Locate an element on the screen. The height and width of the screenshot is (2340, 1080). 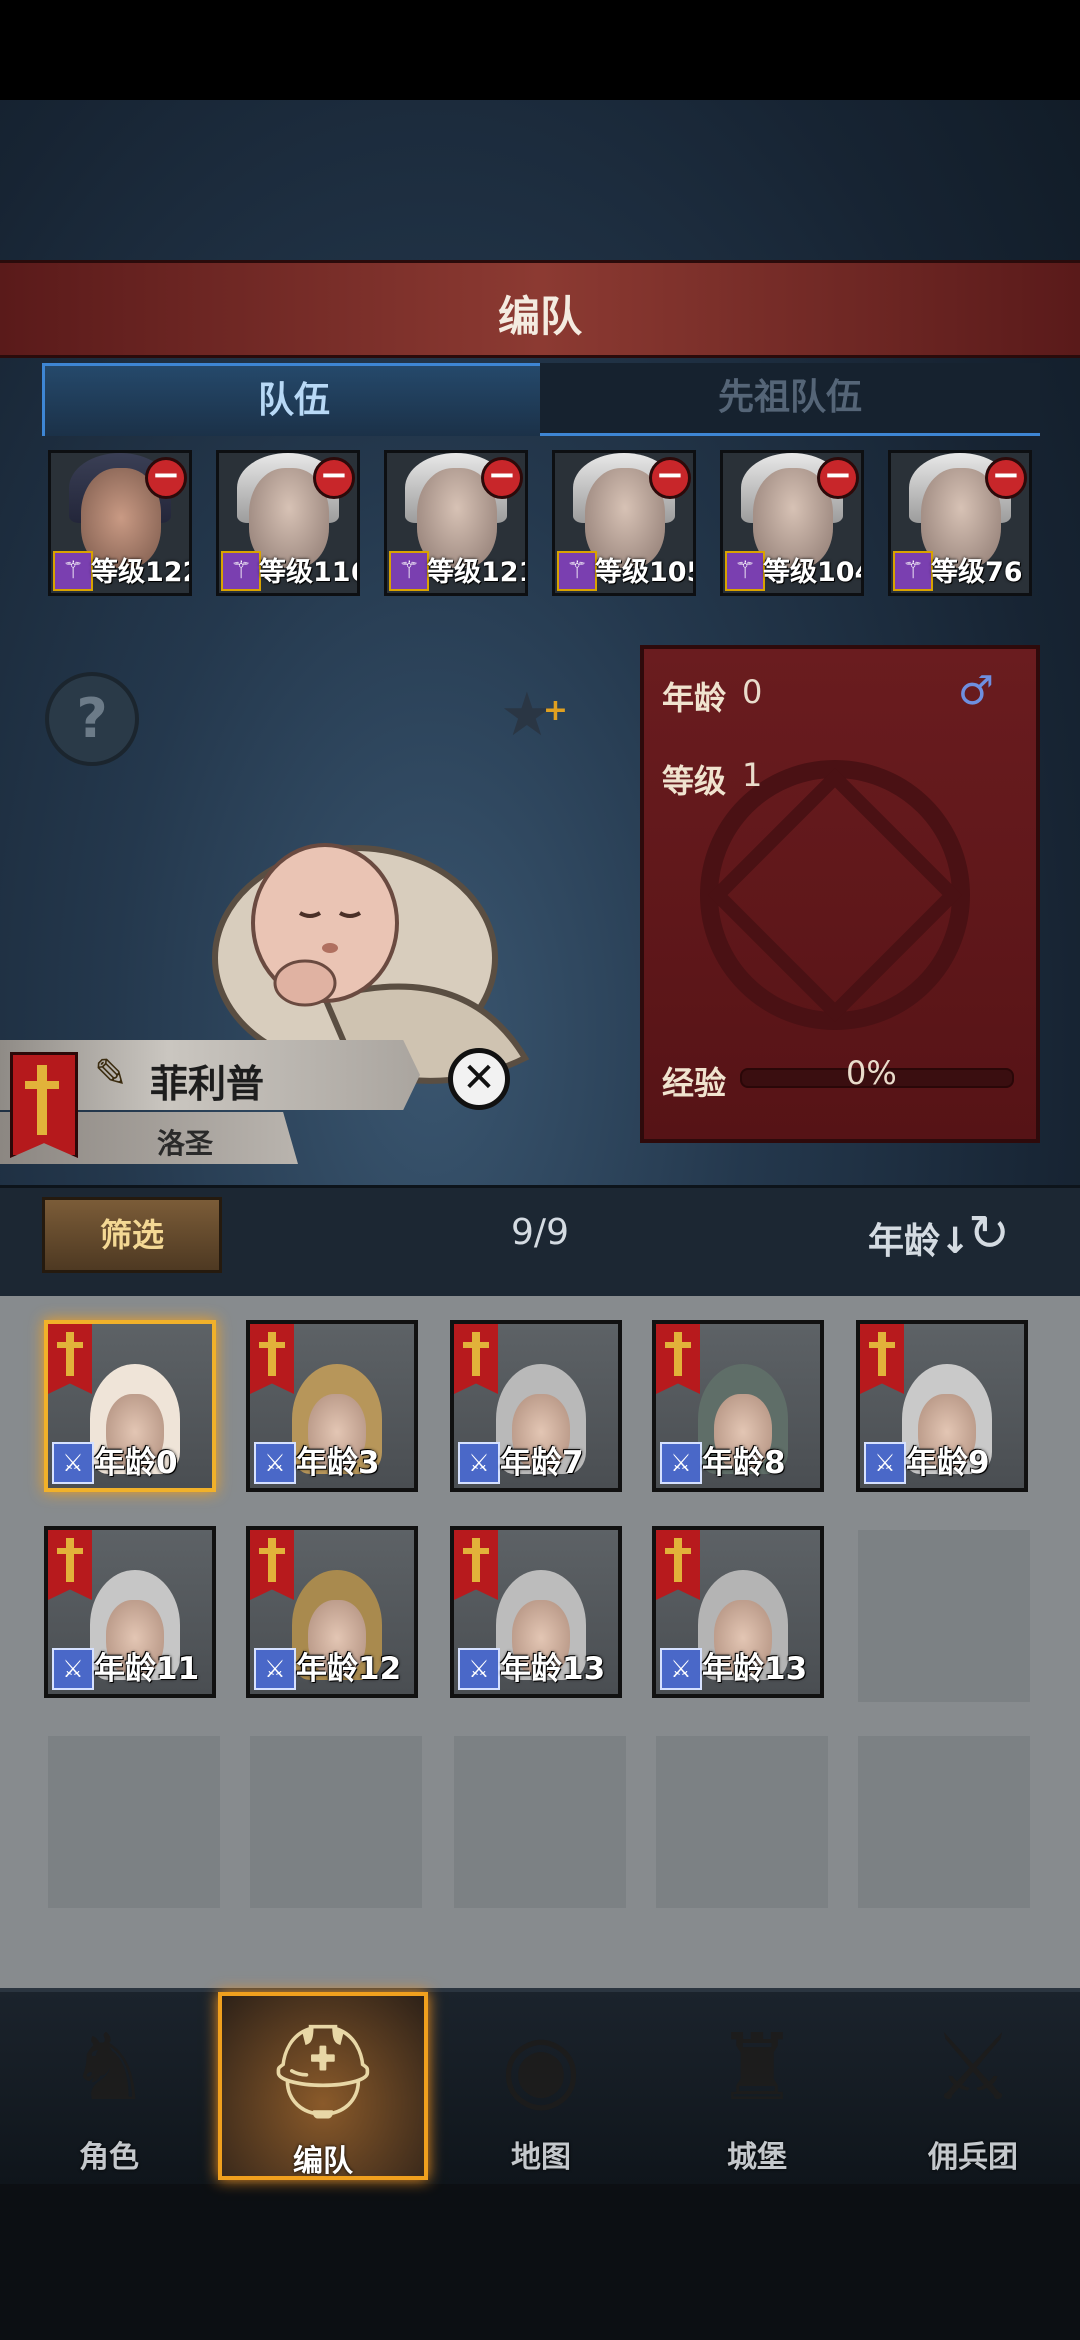
member-level: 等级104 is located at coordinates (813, 572).